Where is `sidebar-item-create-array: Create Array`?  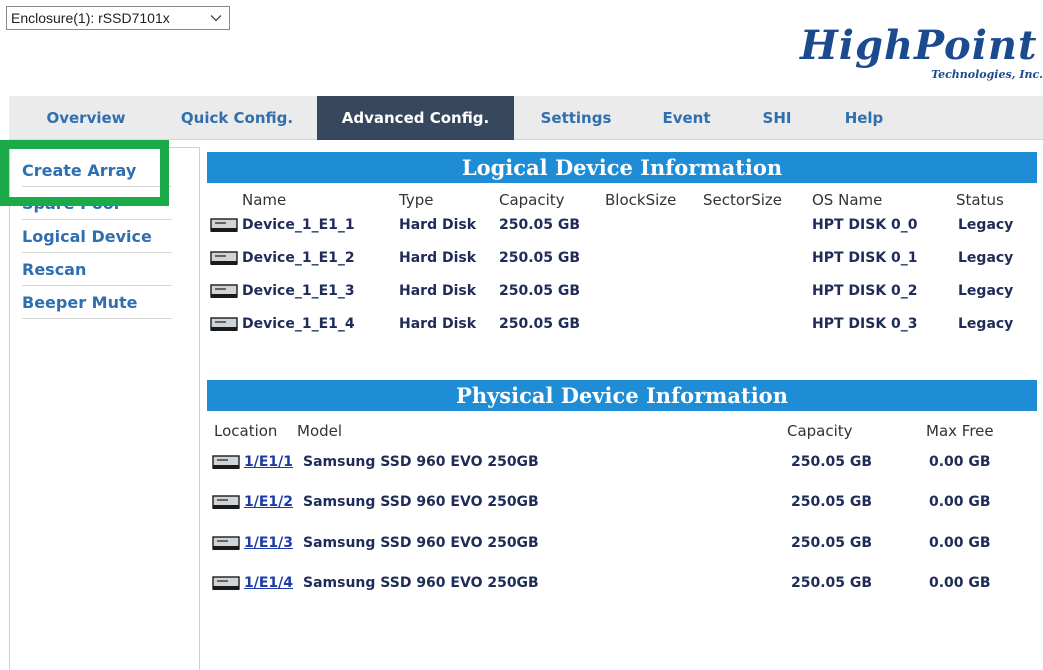 sidebar-item-create-array: Create Array is located at coordinates (97, 170).